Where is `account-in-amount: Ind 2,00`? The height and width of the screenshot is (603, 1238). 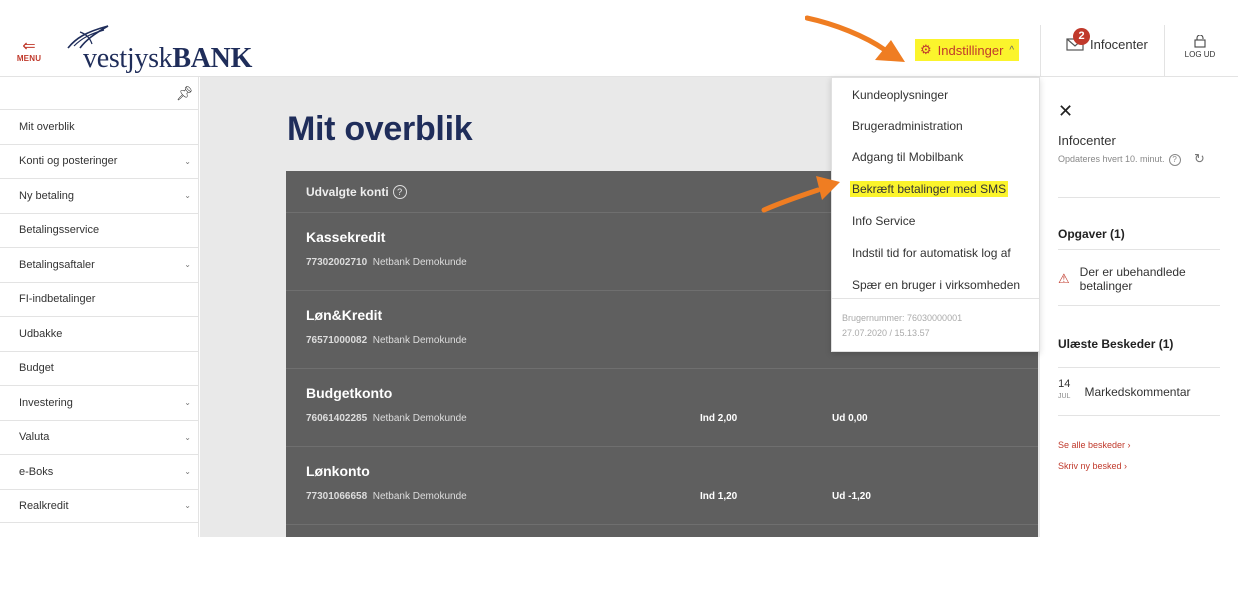
account-in-amount: Ind 2,00 is located at coordinates (719, 418).